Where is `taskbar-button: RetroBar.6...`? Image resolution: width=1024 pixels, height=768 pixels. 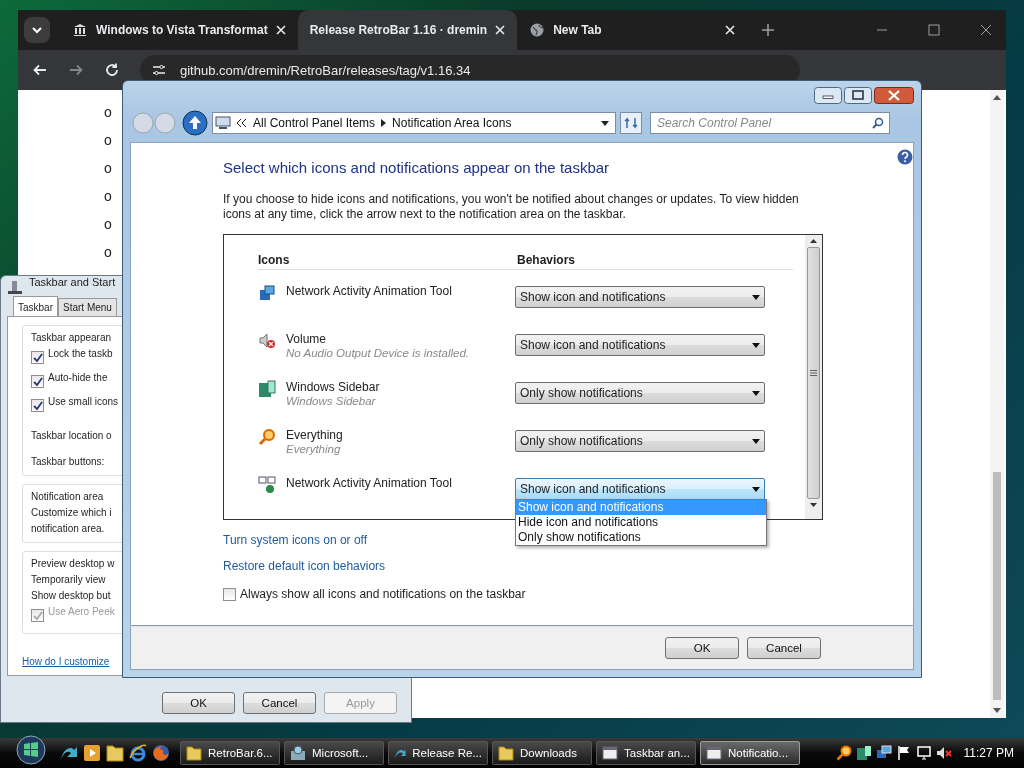
taskbar-button: RetroBar.6... is located at coordinates (230, 753).